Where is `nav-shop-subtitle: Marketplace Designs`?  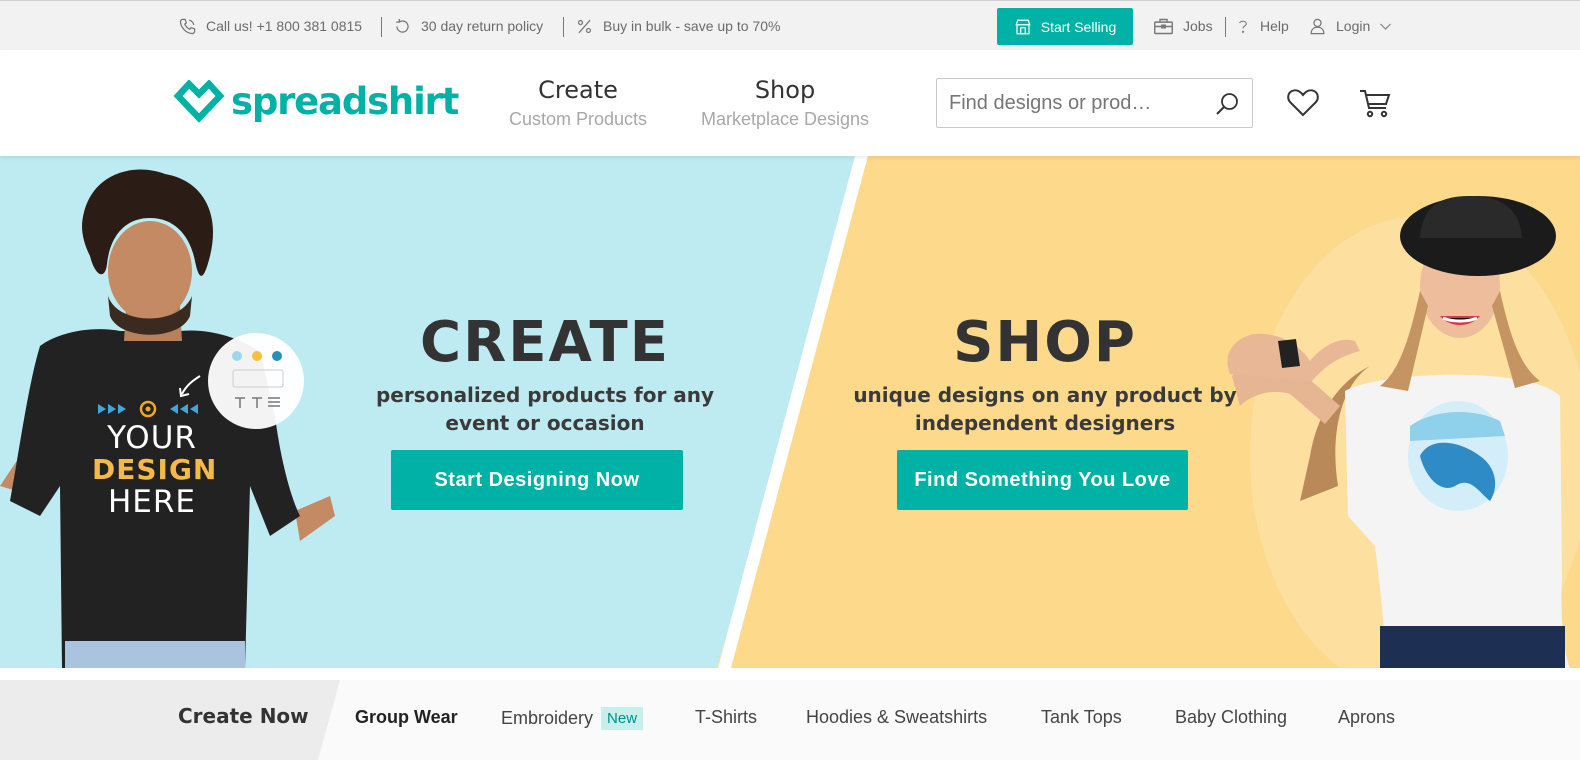
nav-shop-subtitle: Marketplace Designs is located at coordinates (785, 119).